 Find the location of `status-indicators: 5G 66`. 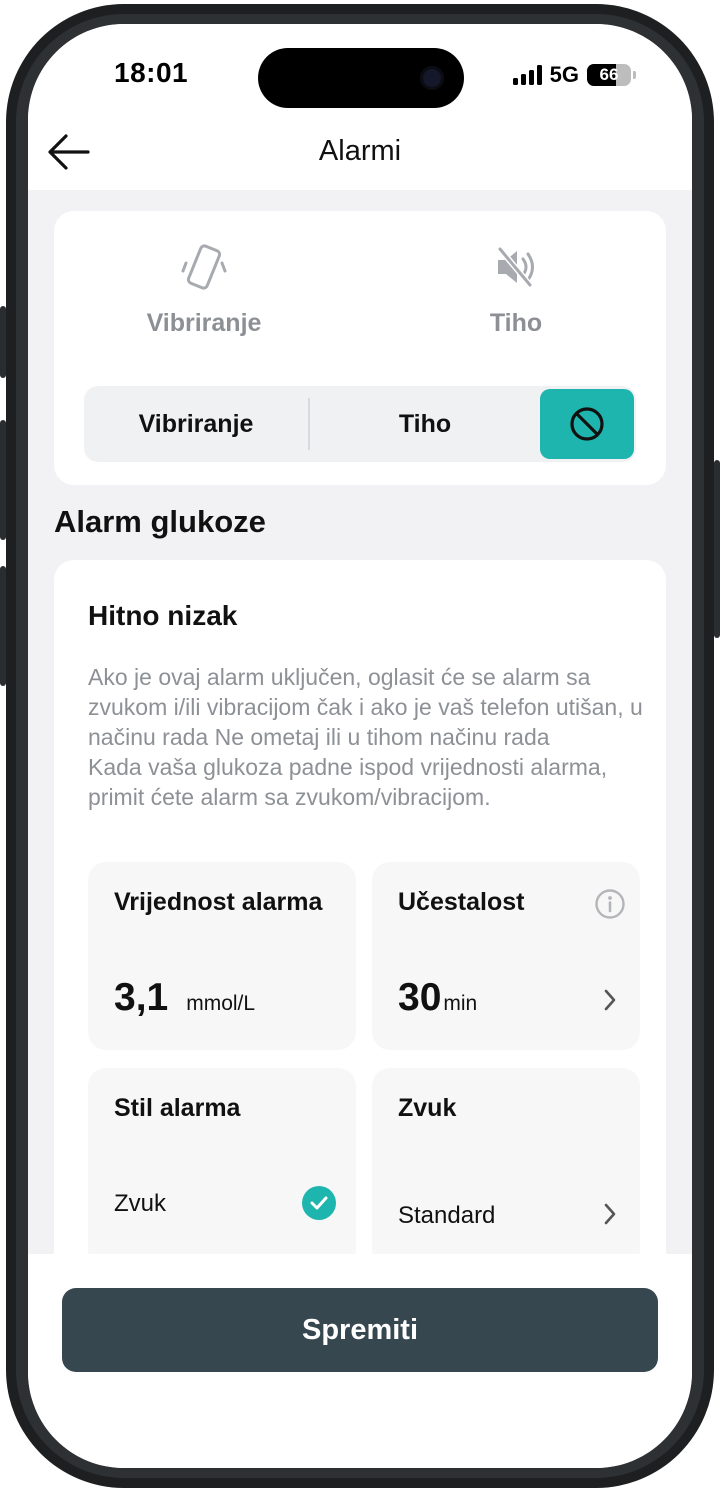

status-indicators: 5G 66 is located at coordinates (574, 75).